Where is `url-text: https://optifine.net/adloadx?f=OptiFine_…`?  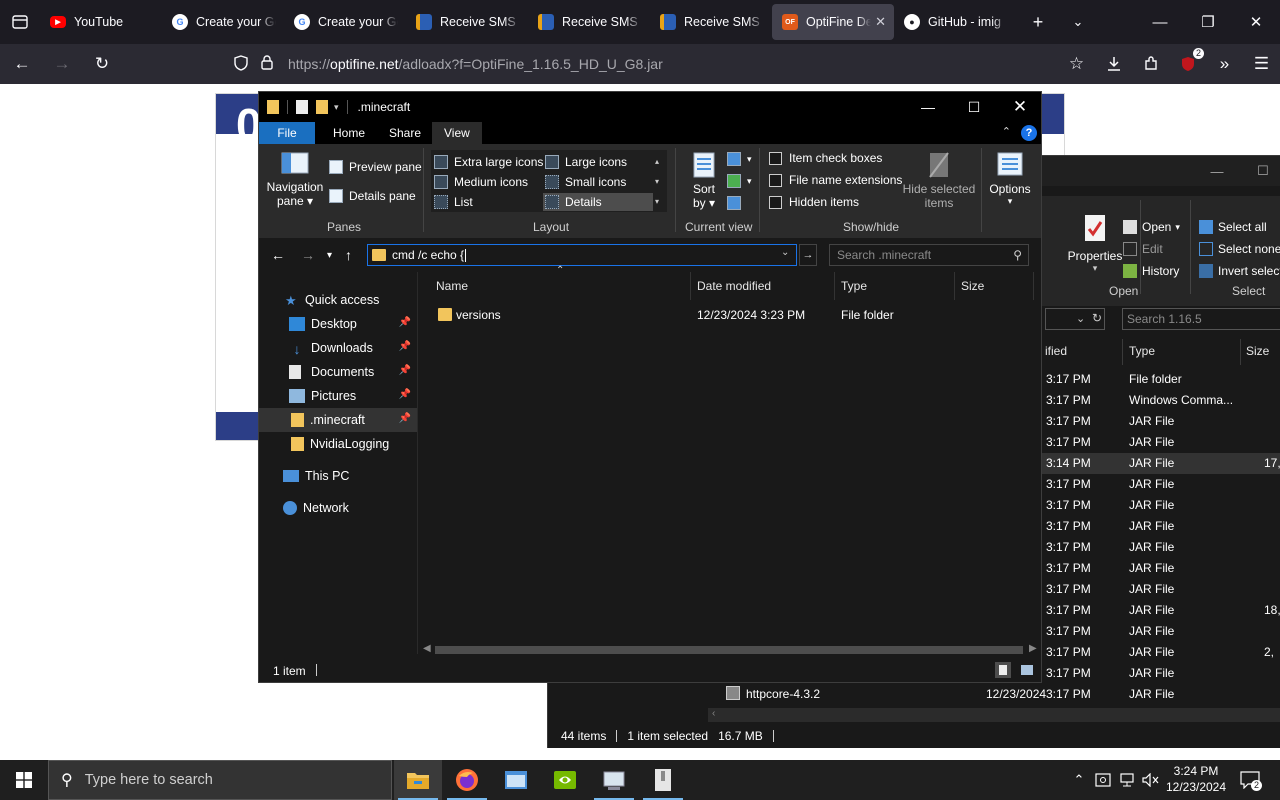
url-text: https://optifine.net/adloadx?f=OptiFine_… is located at coordinates (475, 64).